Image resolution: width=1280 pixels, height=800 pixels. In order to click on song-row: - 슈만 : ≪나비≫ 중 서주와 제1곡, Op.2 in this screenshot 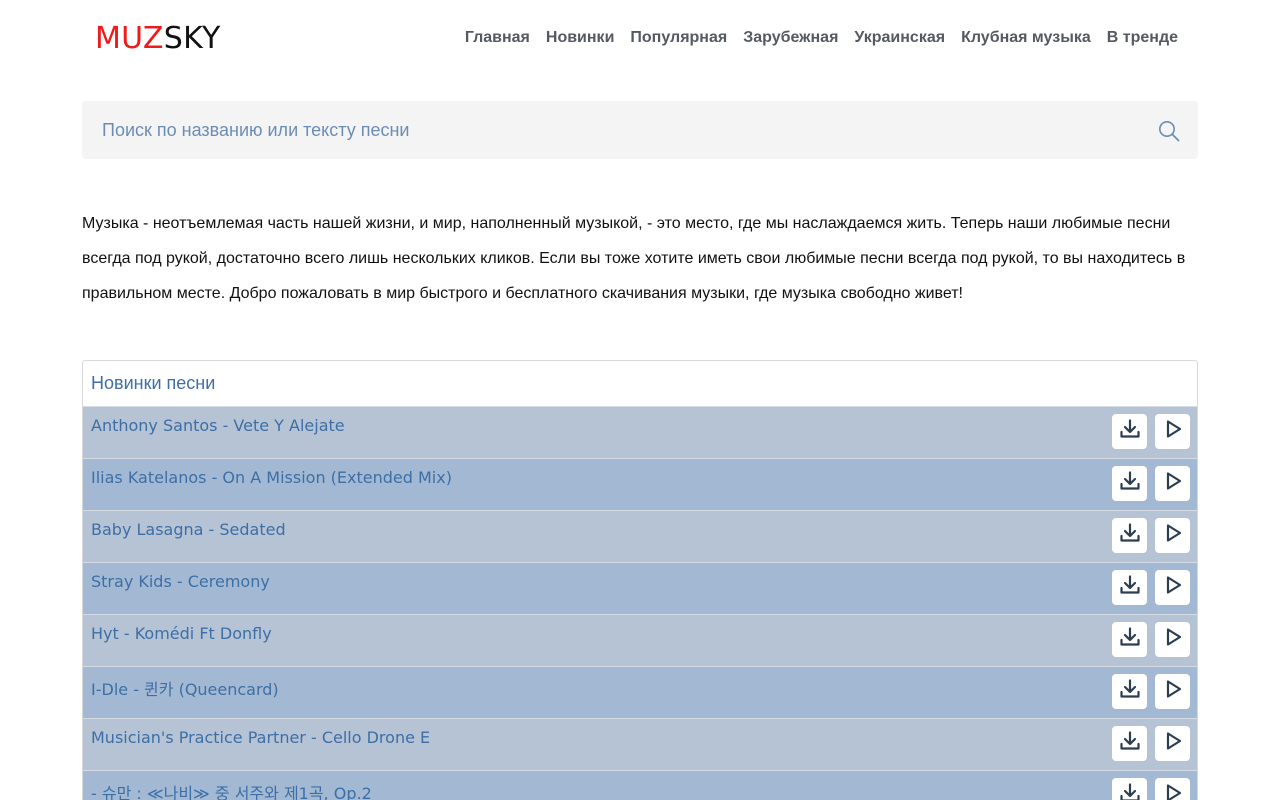, I will do `click(640, 785)`.